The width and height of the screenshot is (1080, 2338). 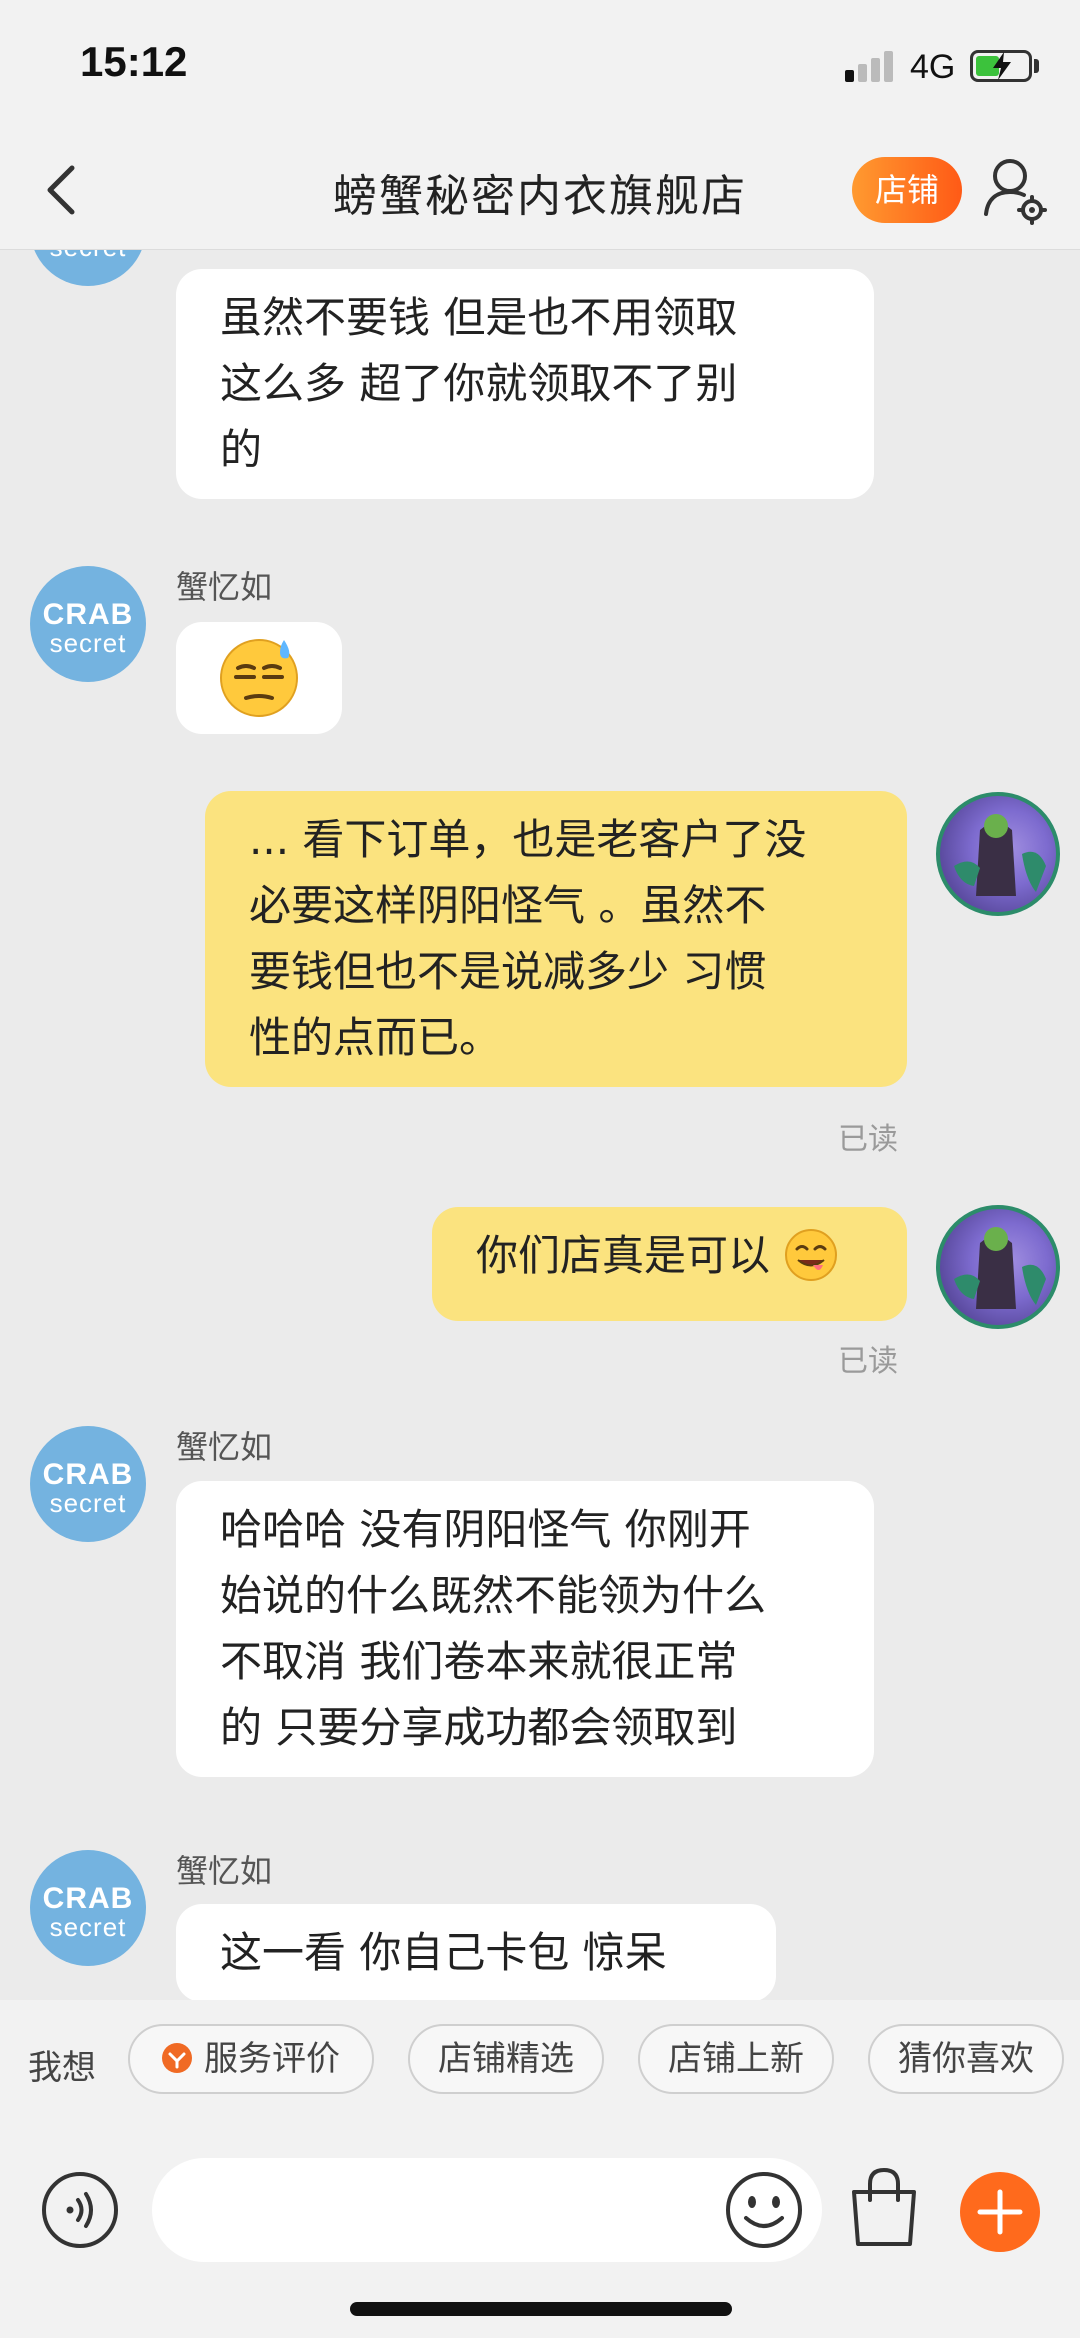 I want to click on chip-guess-you-like: 猜你喜欢, so click(x=966, y=2059).